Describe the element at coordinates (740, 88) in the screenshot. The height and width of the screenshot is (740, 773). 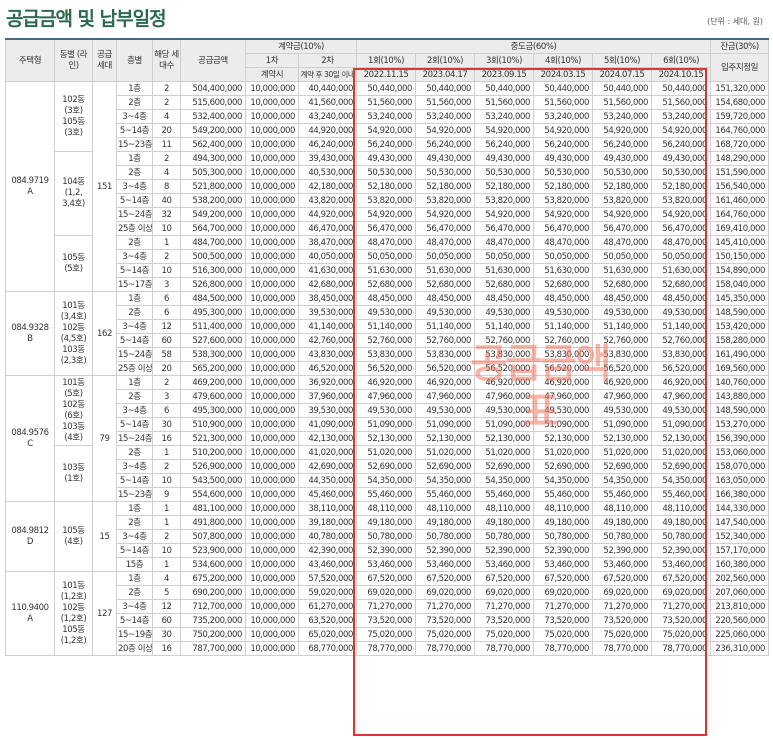
I see `balance-cell: 151,320,000` at that location.